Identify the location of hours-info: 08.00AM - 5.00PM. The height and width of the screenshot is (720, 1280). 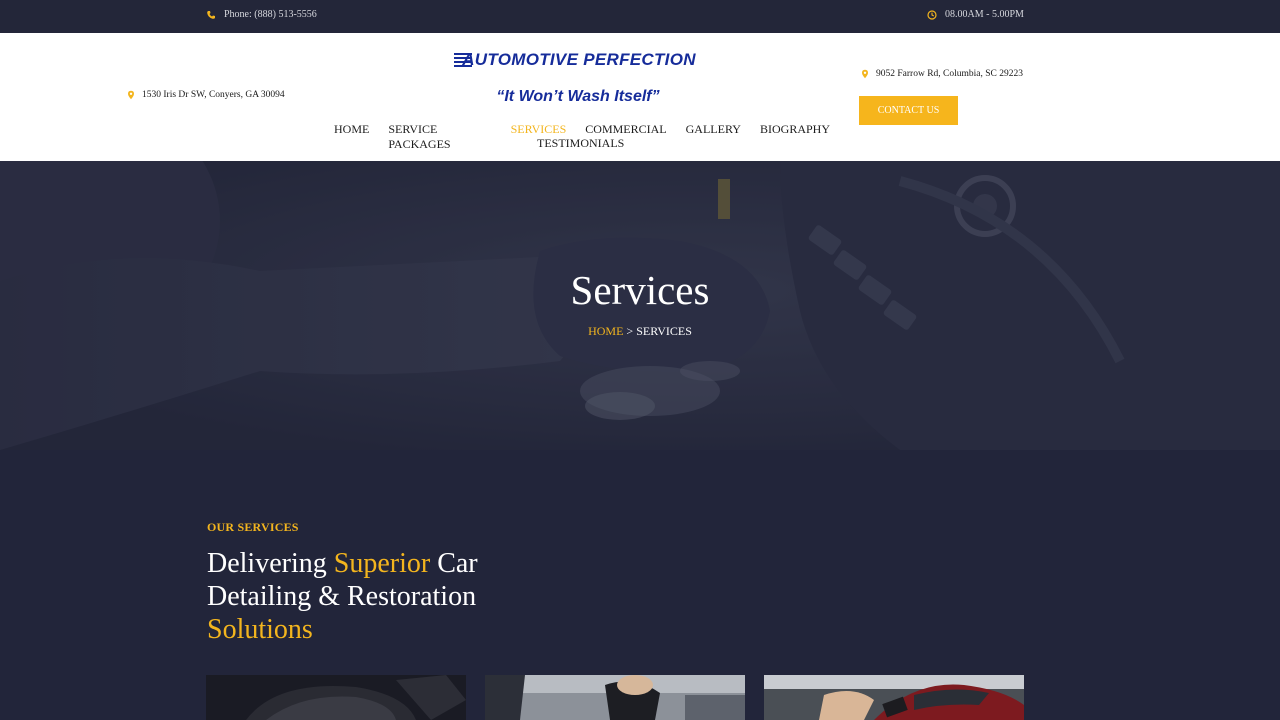
(975, 14).